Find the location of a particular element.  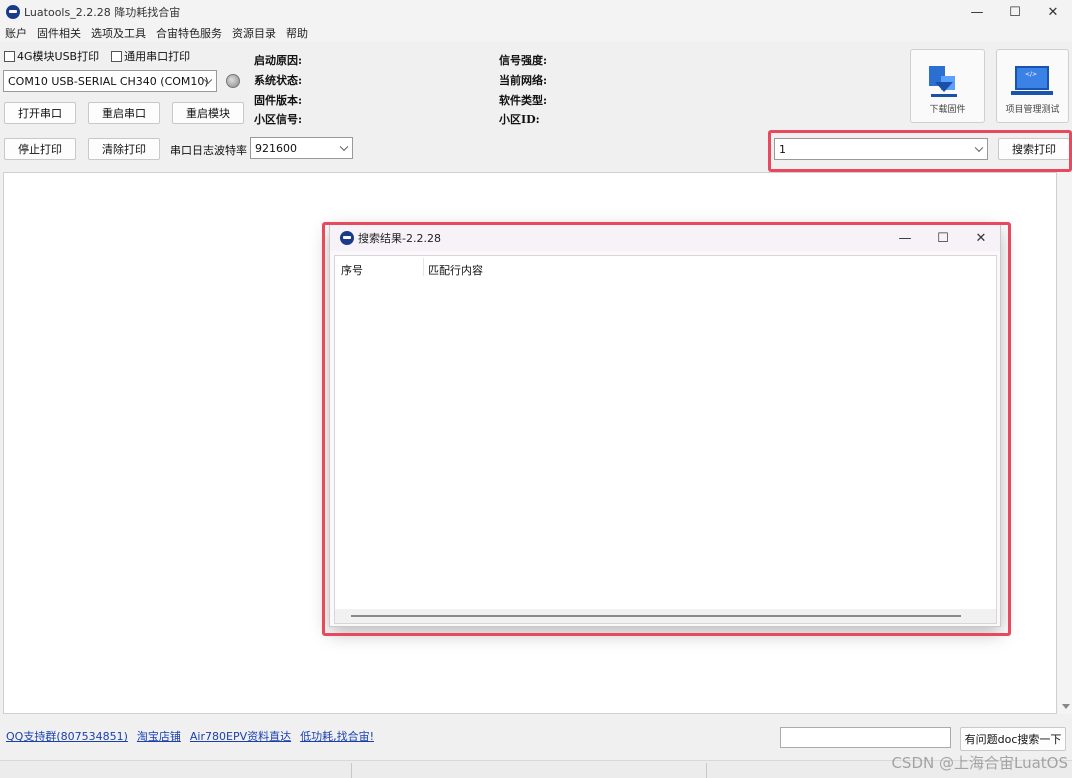

title-bar: Luatools_2.2.28 降功耗找合宙 — ☐ ✕ is located at coordinates (536, 12).